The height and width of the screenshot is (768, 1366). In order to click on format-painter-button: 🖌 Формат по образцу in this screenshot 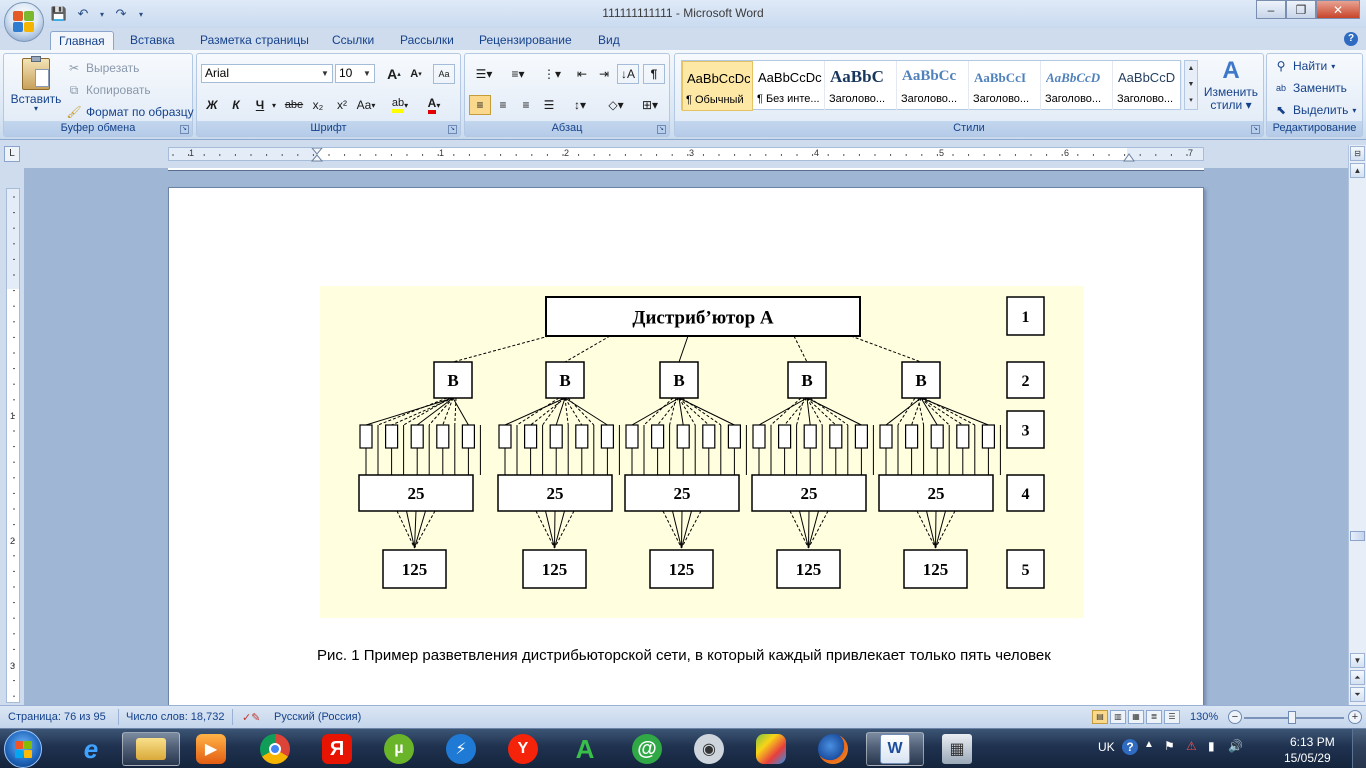, I will do `click(129, 112)`.